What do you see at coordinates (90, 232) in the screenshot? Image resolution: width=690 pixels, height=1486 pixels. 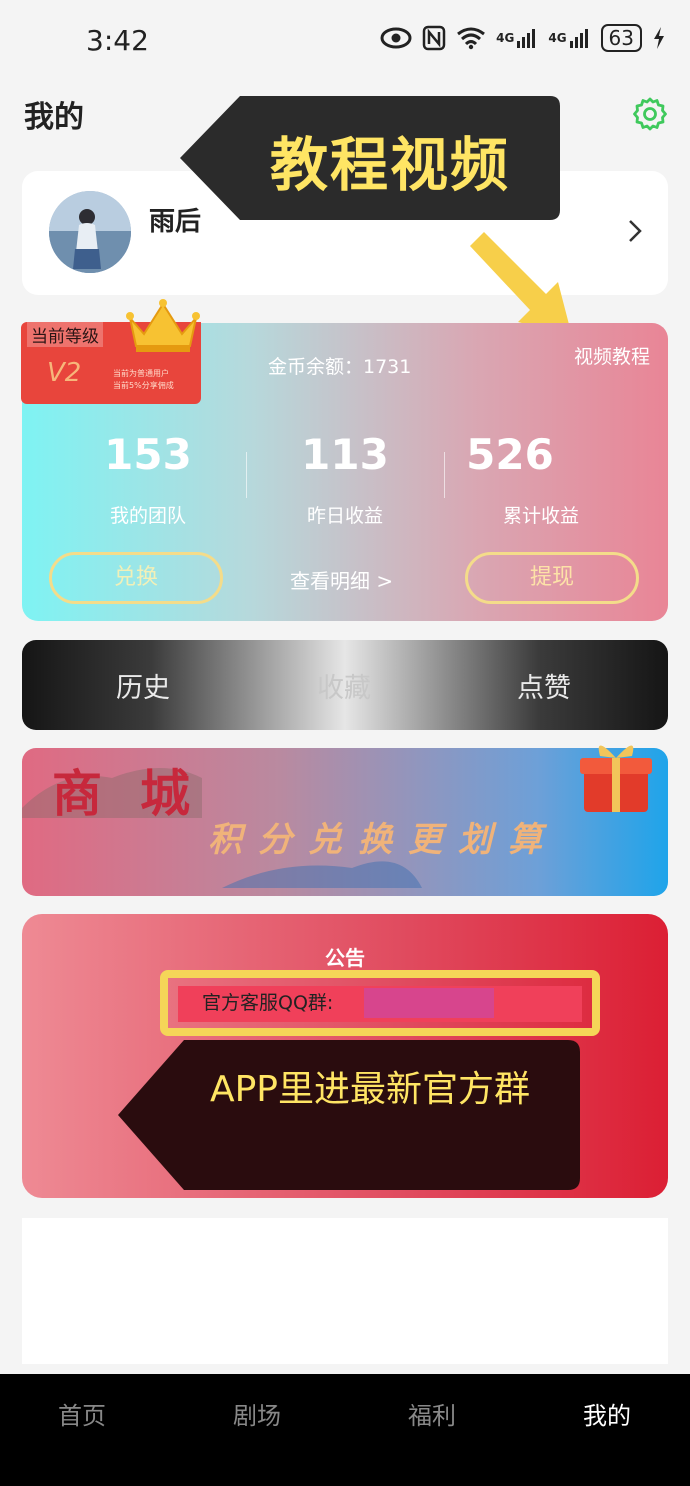 I see `avatar` at bounding box center [90, 232].